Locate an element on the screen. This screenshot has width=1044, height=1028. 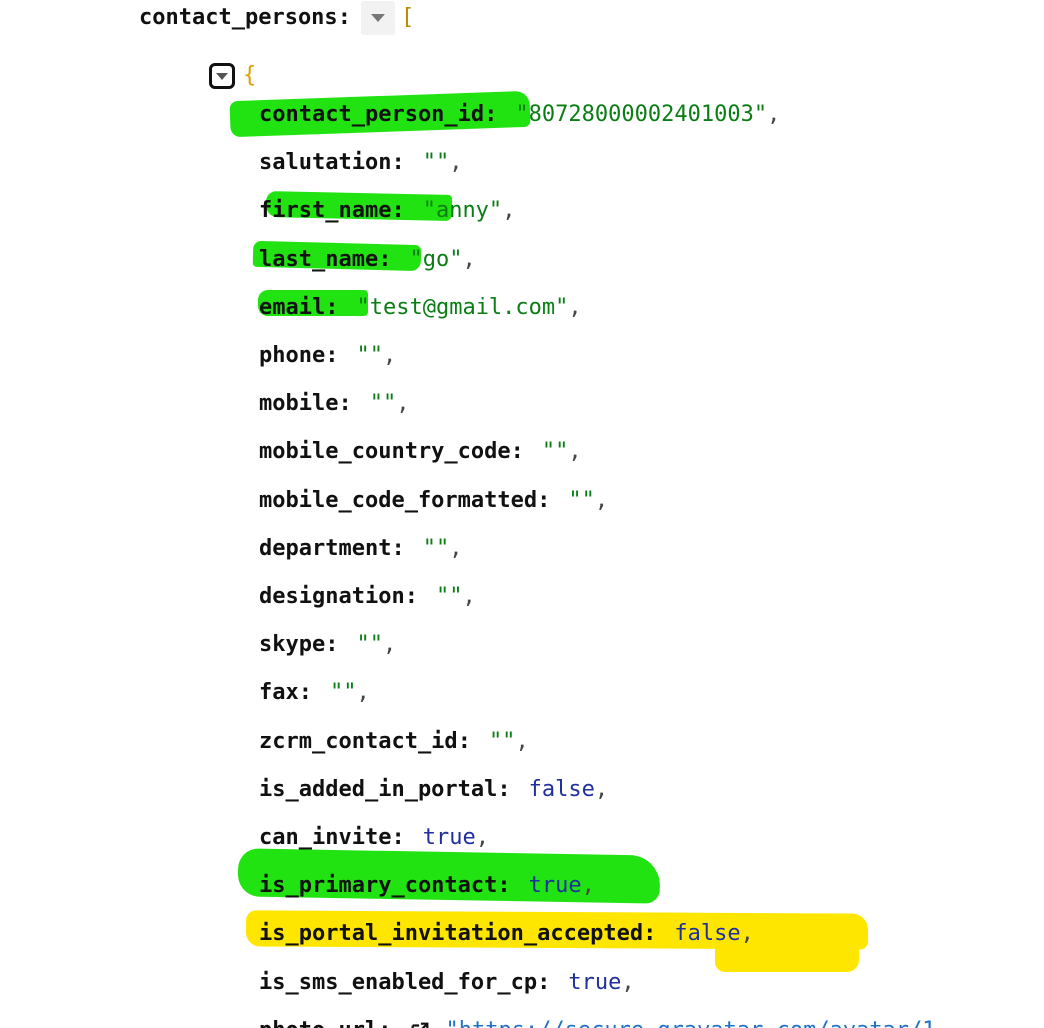
field-row-first-name: first_name: "anny", is located at coordinates (387, 211).